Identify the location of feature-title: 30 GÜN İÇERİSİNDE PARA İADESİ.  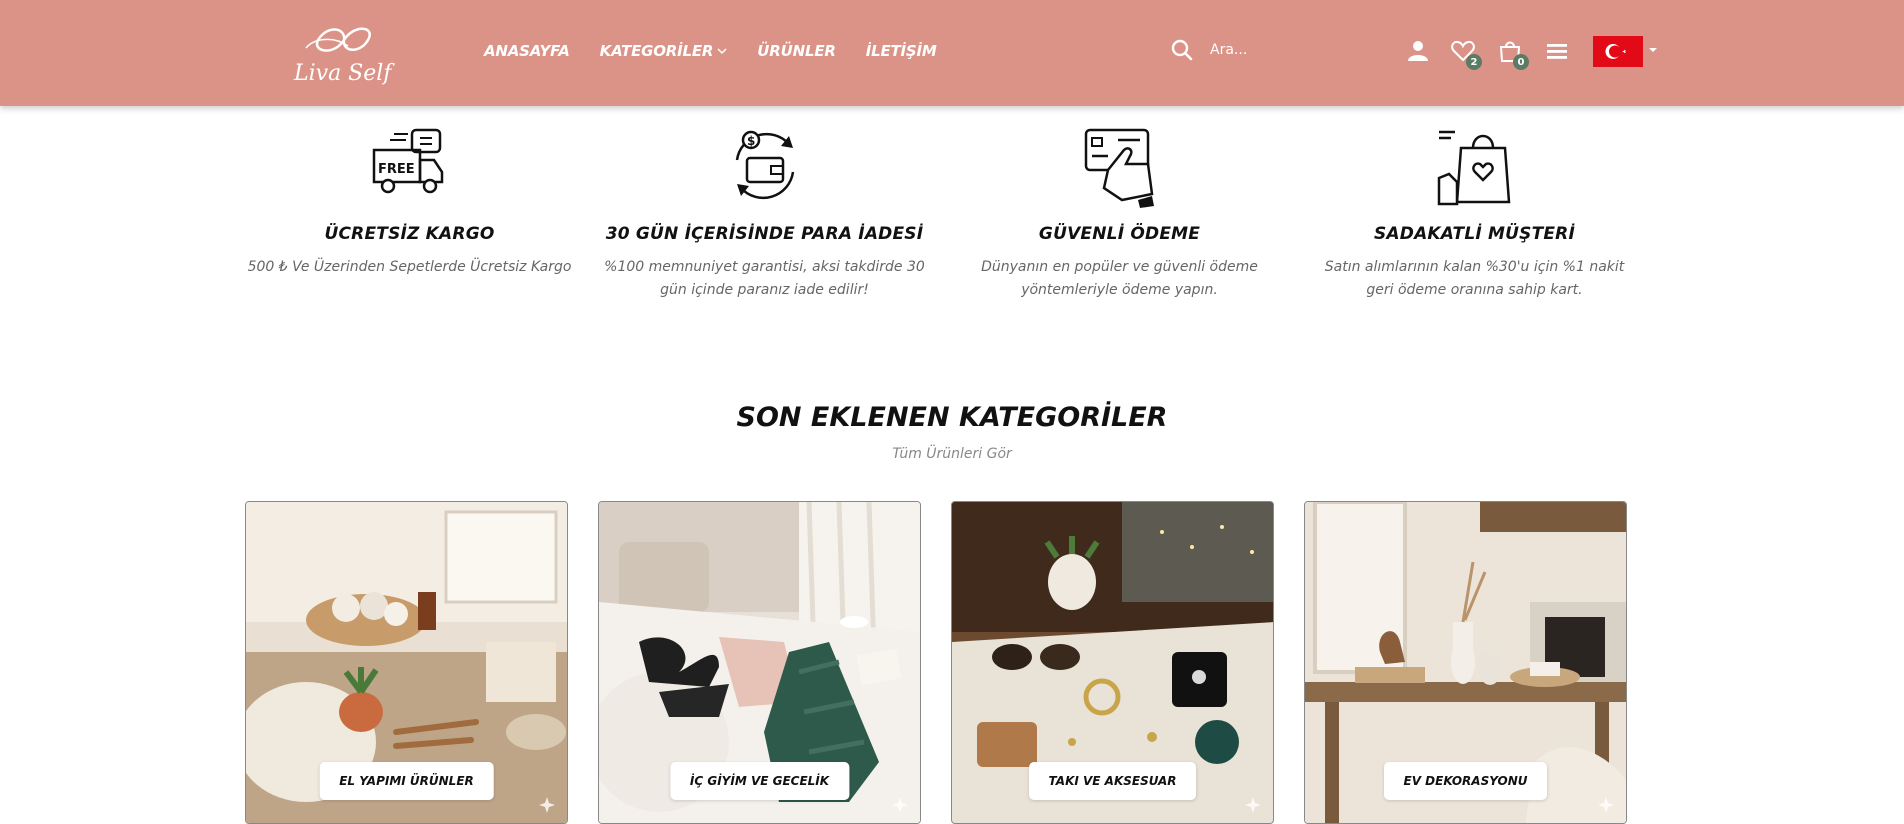
(764, 234).